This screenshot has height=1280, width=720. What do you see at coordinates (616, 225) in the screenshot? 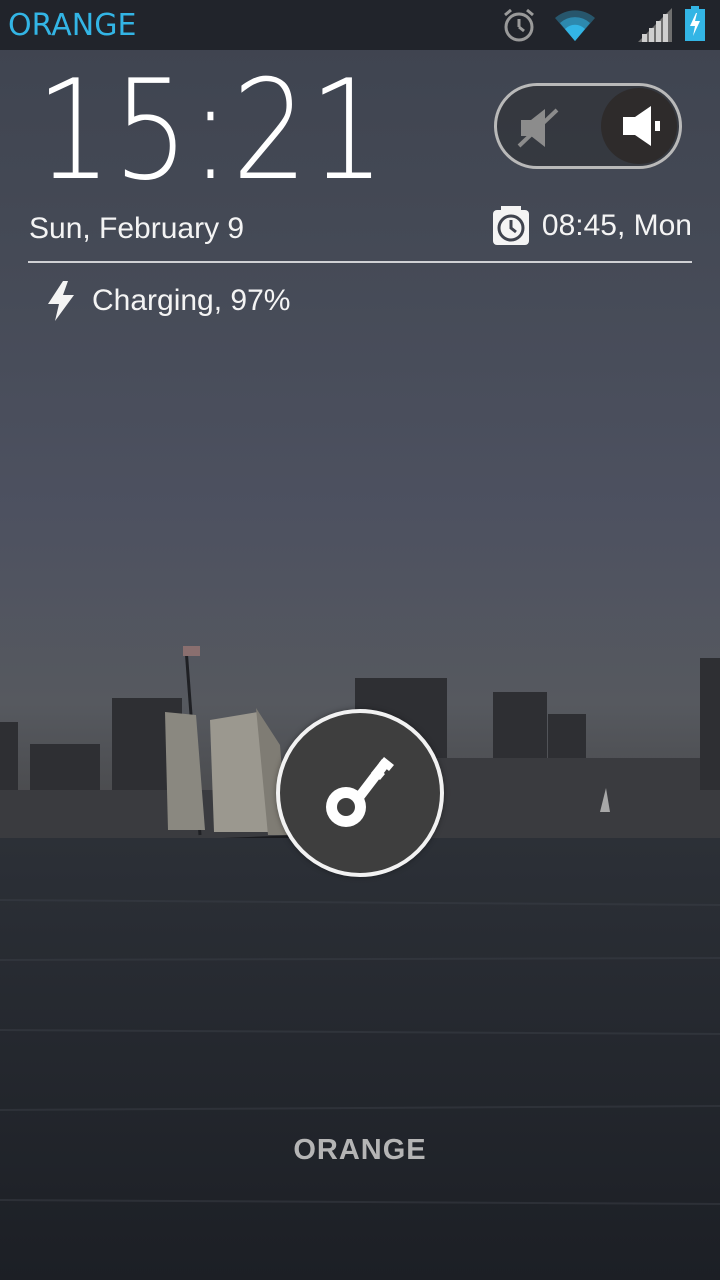
I see `next-alarm-label: 08:45, Mon` at bounding box center [616, 225].